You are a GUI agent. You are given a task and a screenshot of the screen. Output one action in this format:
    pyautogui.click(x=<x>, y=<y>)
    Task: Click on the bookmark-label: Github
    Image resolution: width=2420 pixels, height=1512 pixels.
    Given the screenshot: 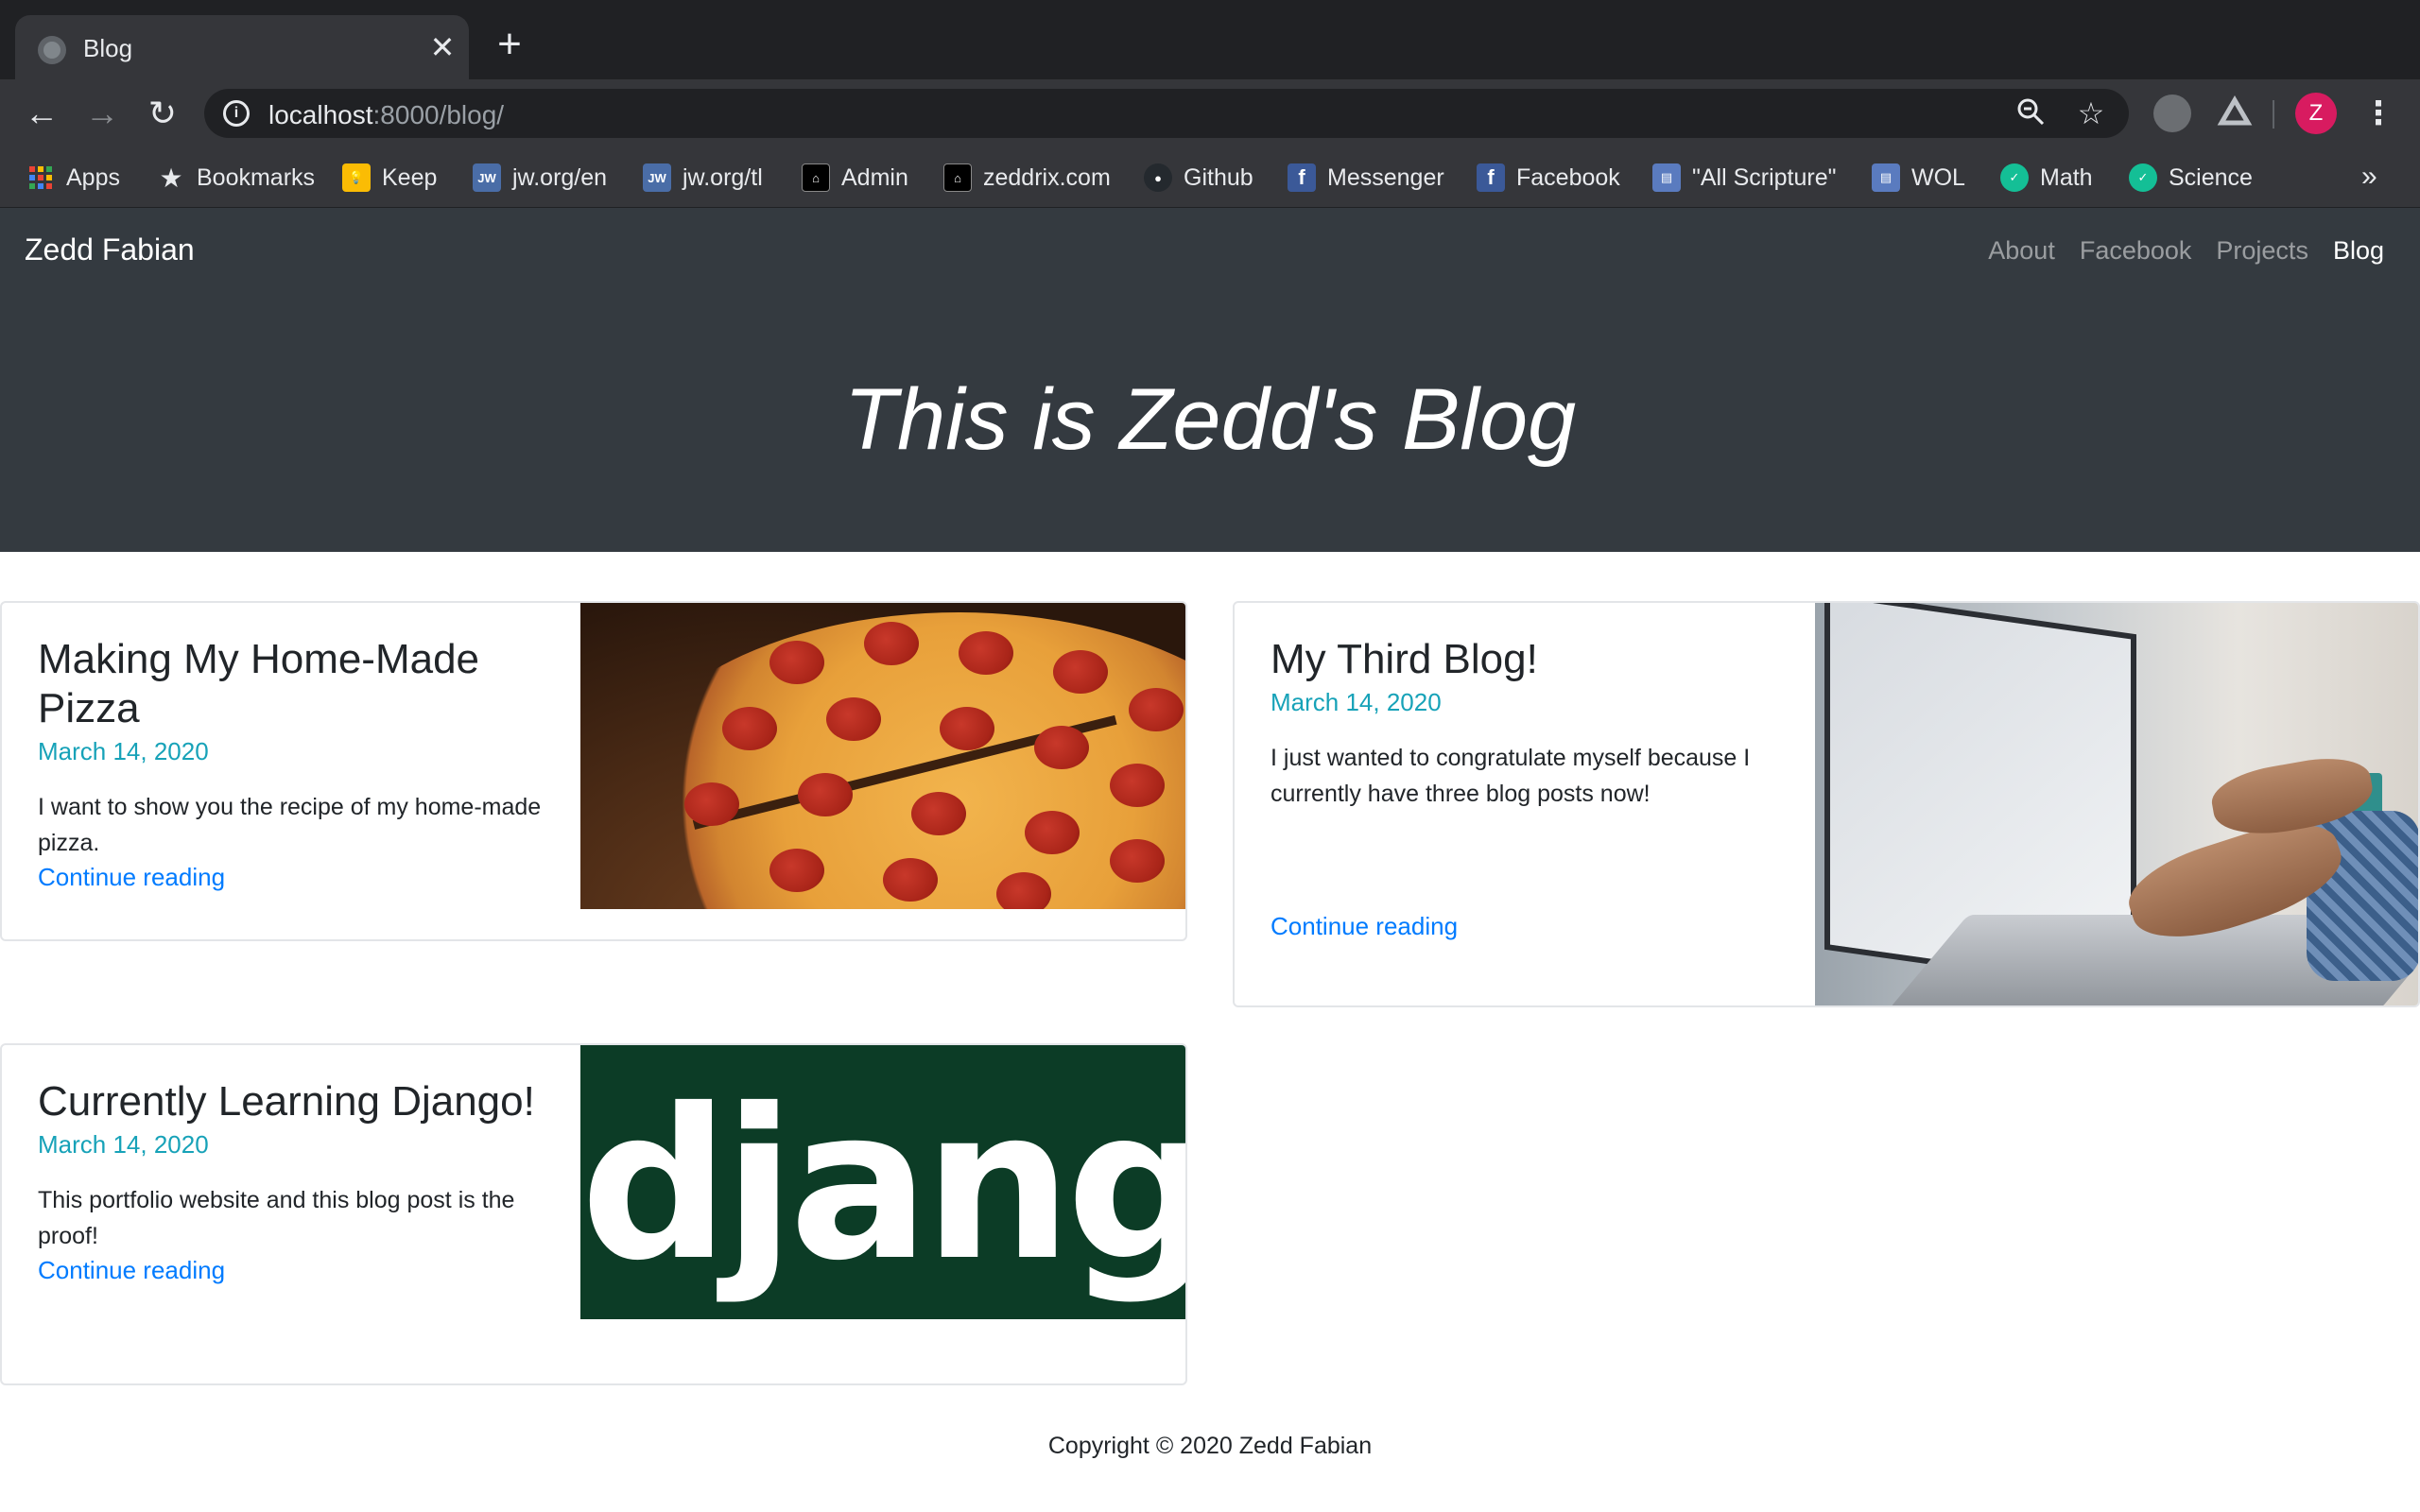 What is the action you would take?
    pyautogui.click(x=1218, y=177)
    